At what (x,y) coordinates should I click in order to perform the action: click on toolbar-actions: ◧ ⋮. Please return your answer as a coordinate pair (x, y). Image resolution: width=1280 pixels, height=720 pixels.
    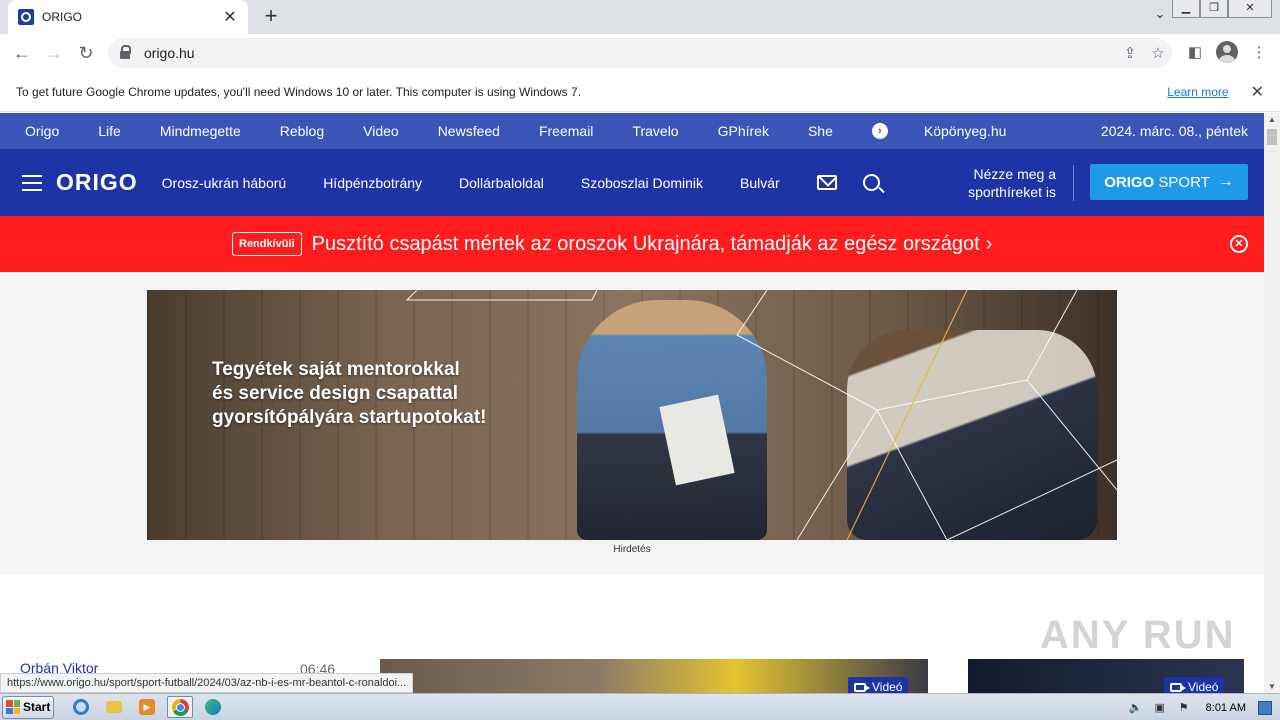
    Looking at the image, I should click on (1227, 52).